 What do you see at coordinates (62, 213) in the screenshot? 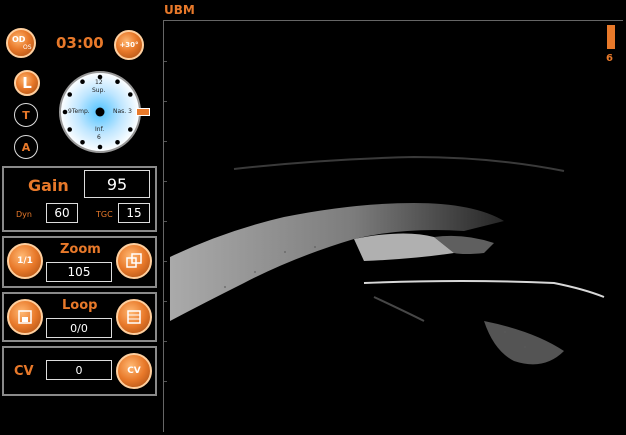
I see `dyn-value: 60` at bounding box center [62, 213].